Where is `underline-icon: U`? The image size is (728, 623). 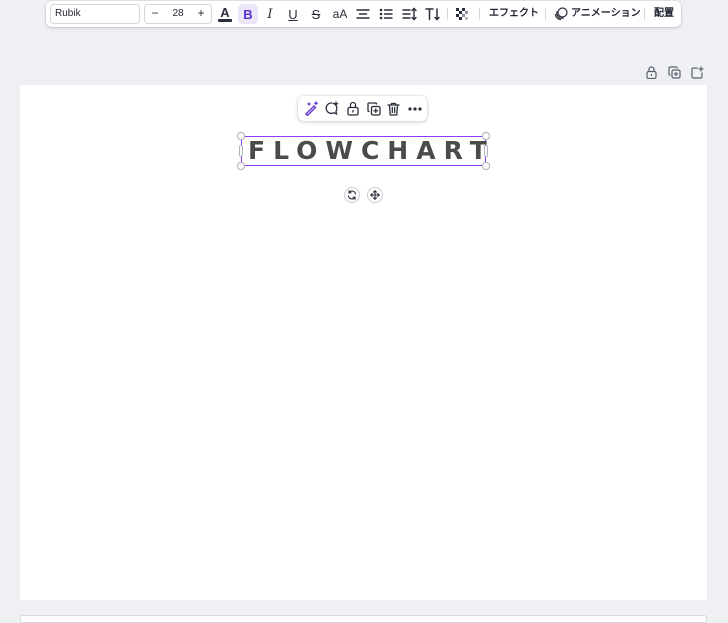 underline-icon: U is located at coordinates (293, 14).